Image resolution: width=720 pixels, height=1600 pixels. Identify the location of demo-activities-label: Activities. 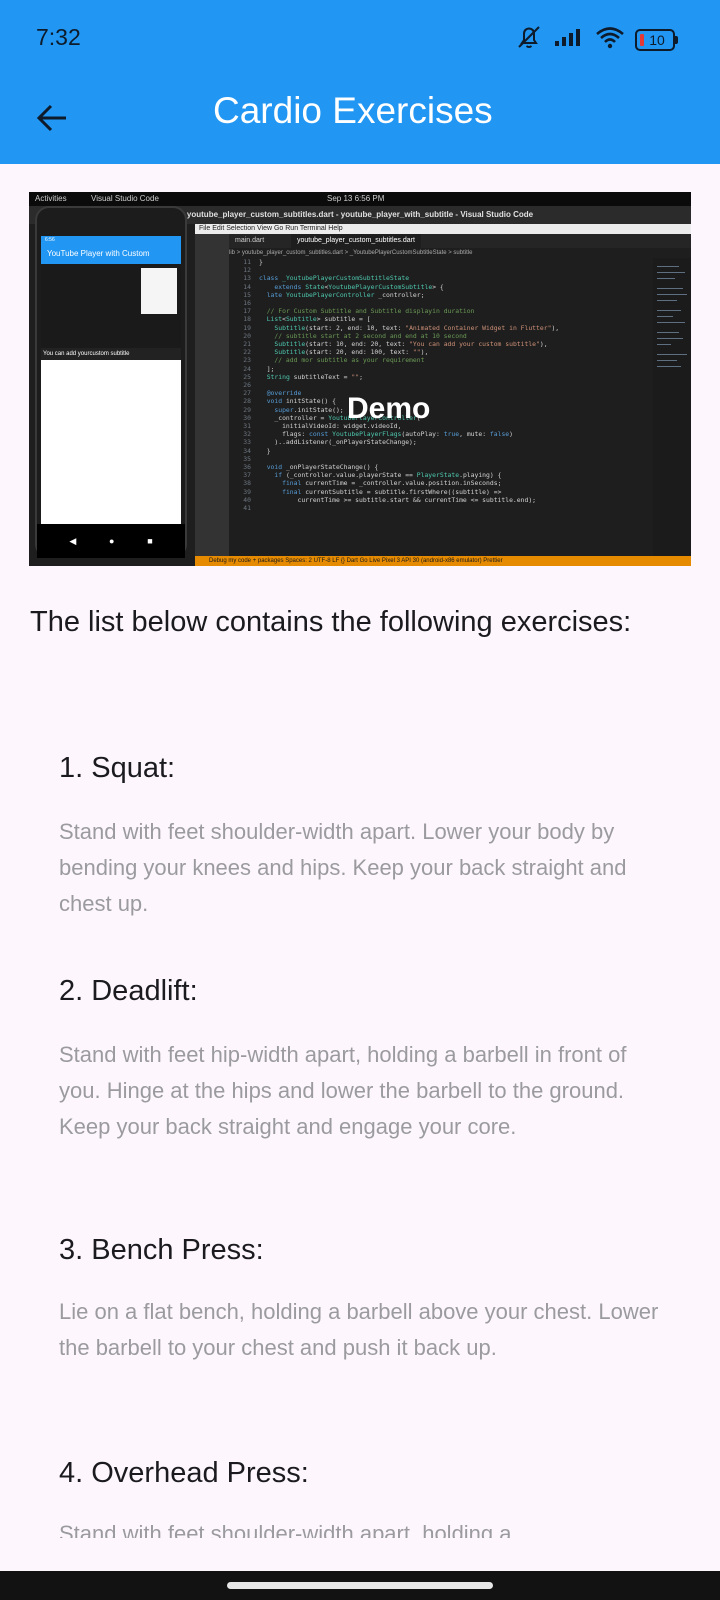
(51, 198).